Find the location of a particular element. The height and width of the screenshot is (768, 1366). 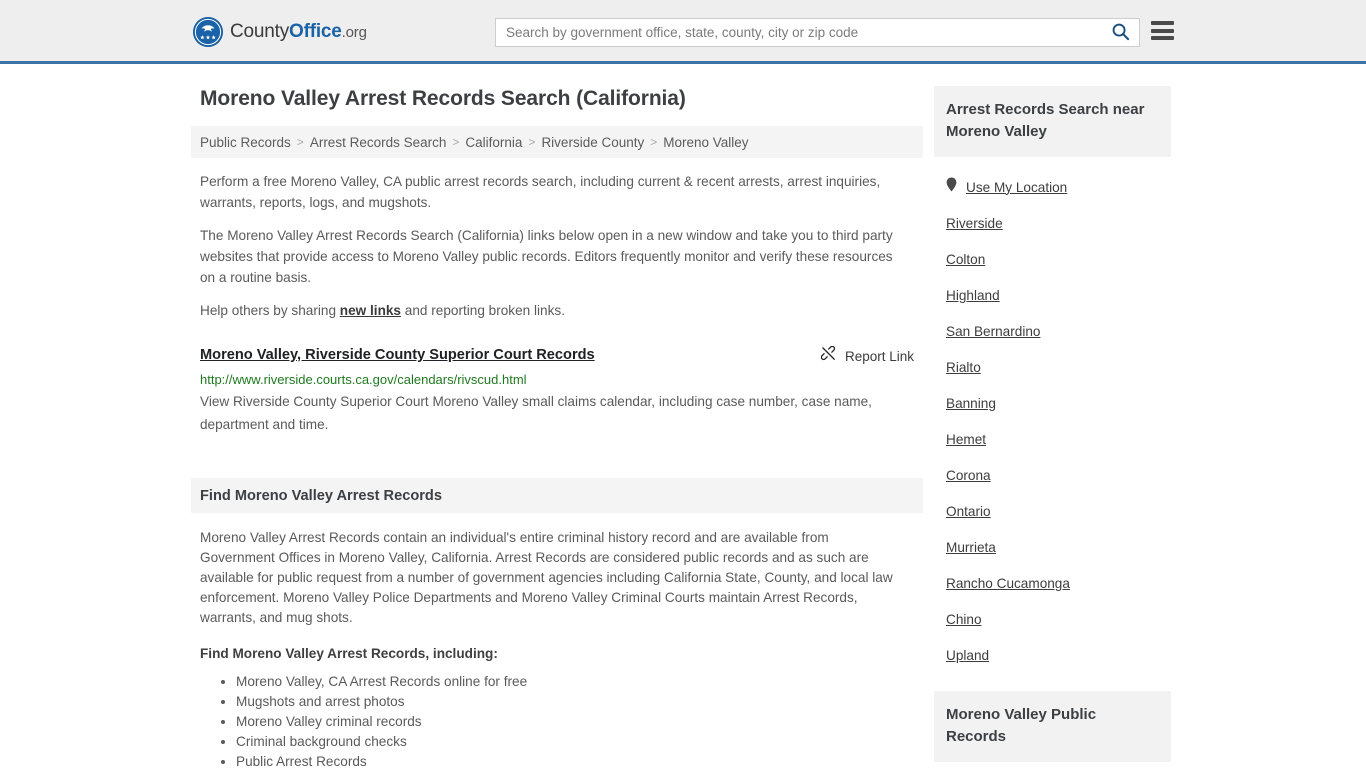

sidebar-item-colton: Colton is located at coordinates (1058, 259).